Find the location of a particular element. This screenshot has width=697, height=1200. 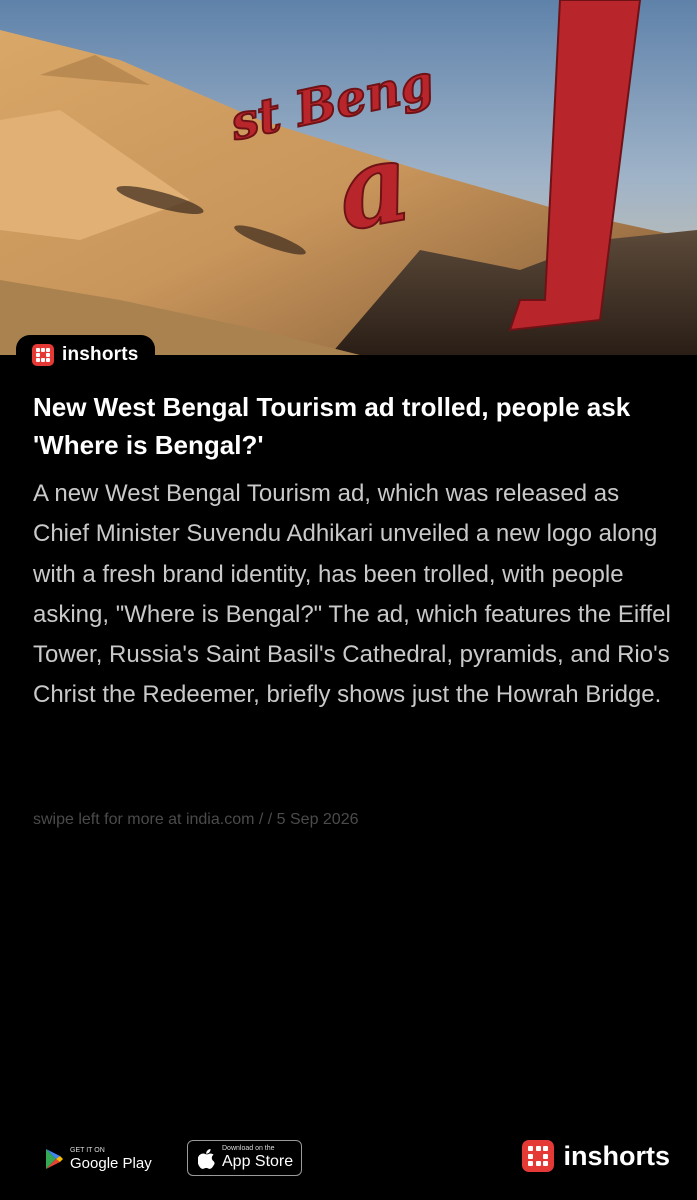

apple-icon is located at coordinates (206, 1158).